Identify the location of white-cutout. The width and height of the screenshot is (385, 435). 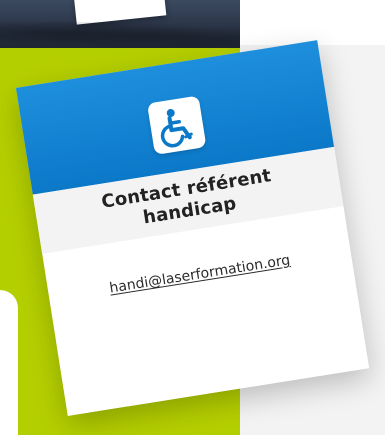
(9, 362).